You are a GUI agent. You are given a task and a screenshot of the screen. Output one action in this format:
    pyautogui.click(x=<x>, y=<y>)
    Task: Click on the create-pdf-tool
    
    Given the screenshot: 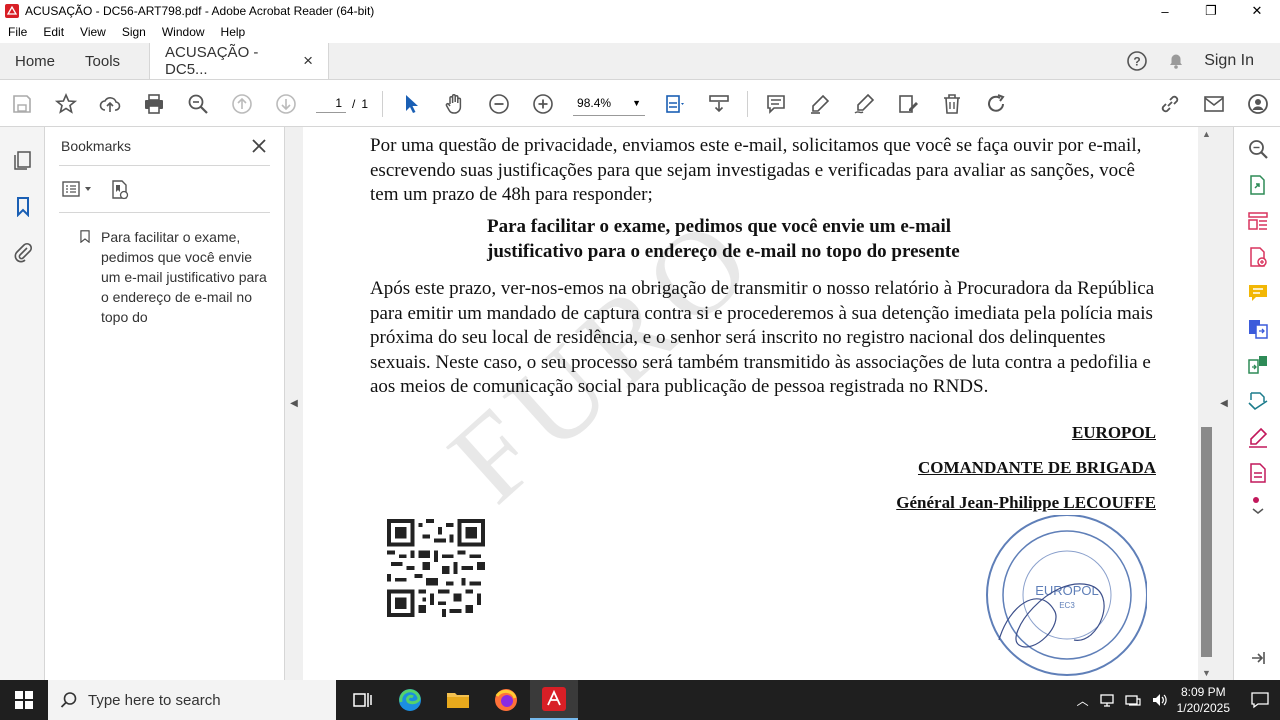 What is the action you would take?
    pyautogui.click(x=1257, y=257)
    